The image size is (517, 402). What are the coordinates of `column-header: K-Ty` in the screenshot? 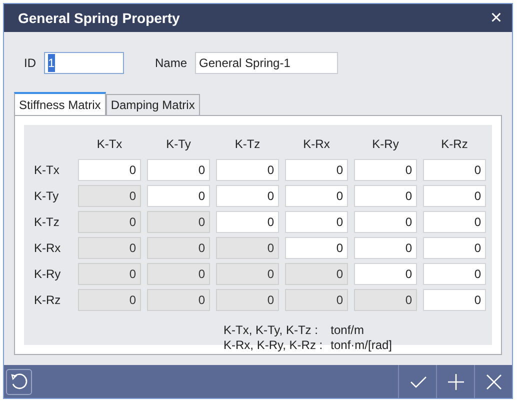 It's located at (178, 144).